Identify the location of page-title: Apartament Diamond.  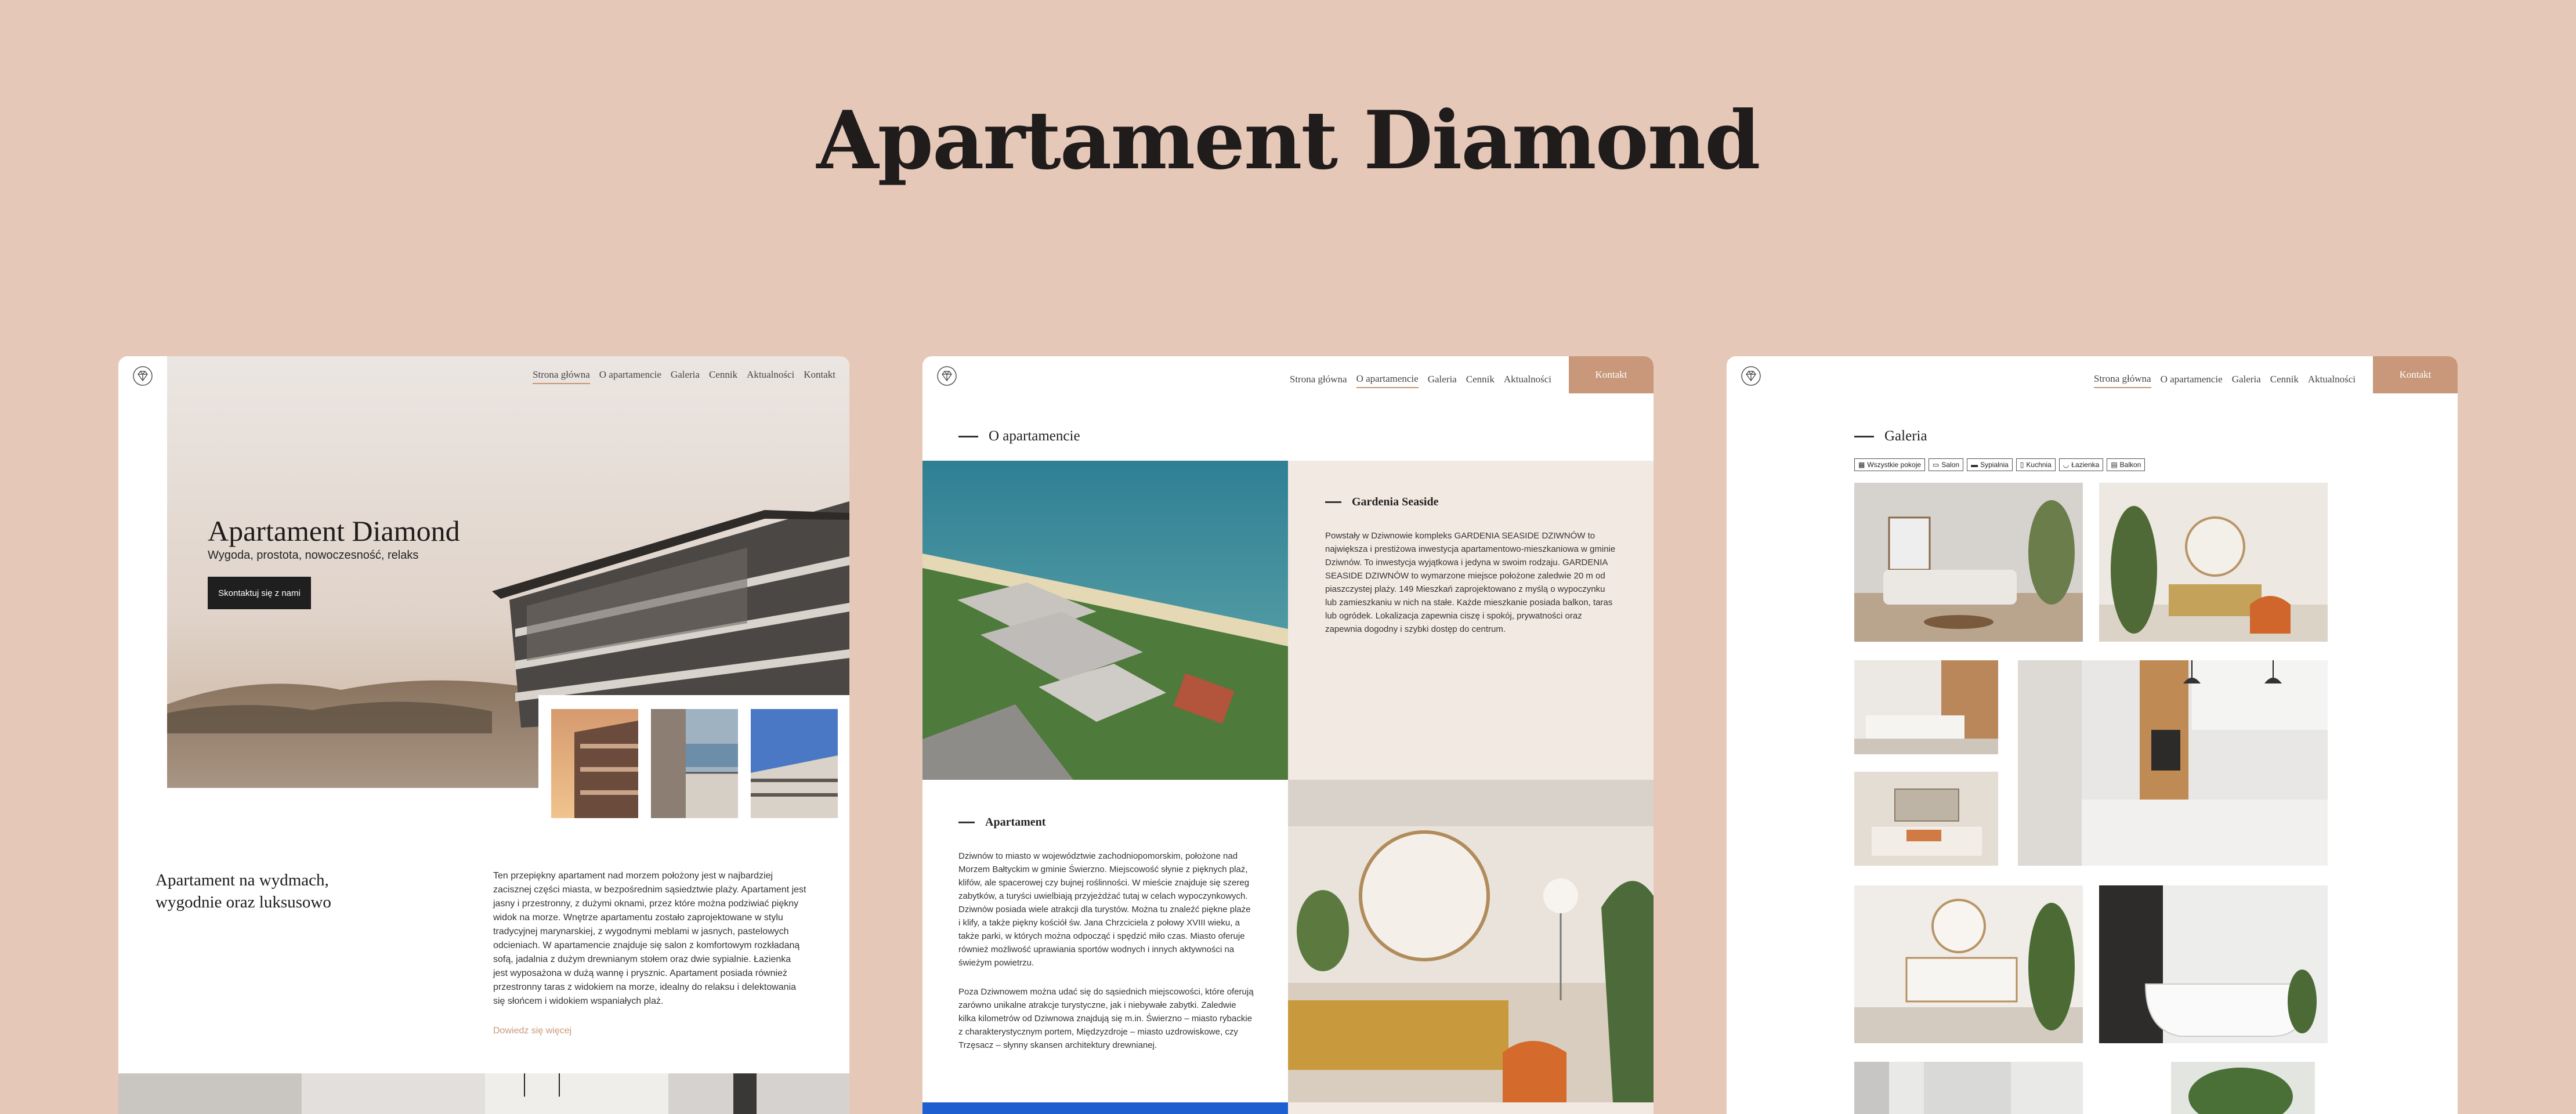
(1288, 140).